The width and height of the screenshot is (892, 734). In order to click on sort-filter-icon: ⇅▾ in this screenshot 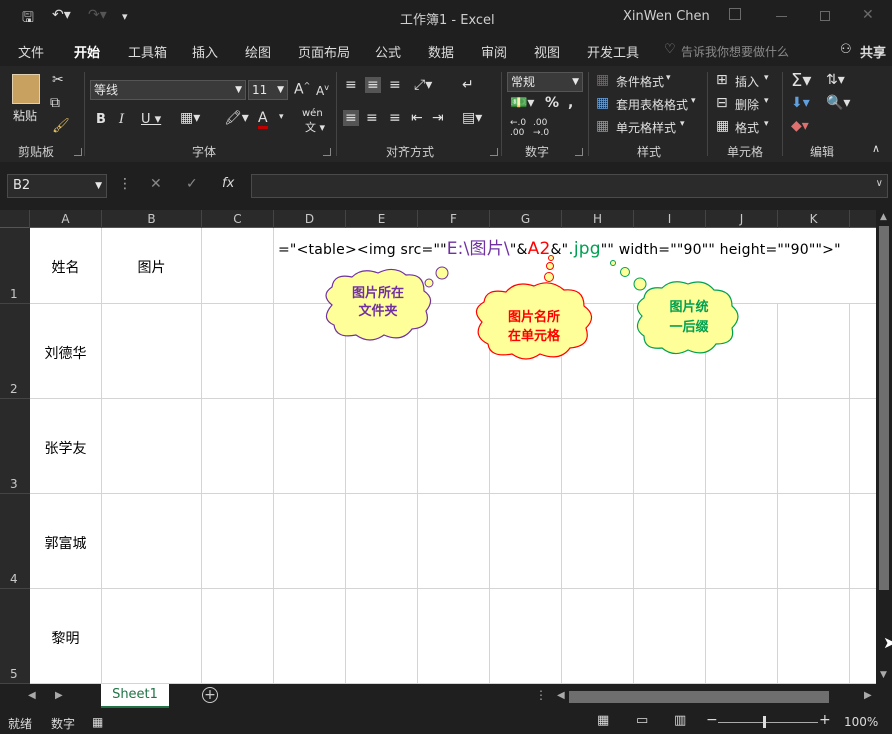, I will do `click(835, 80)`.